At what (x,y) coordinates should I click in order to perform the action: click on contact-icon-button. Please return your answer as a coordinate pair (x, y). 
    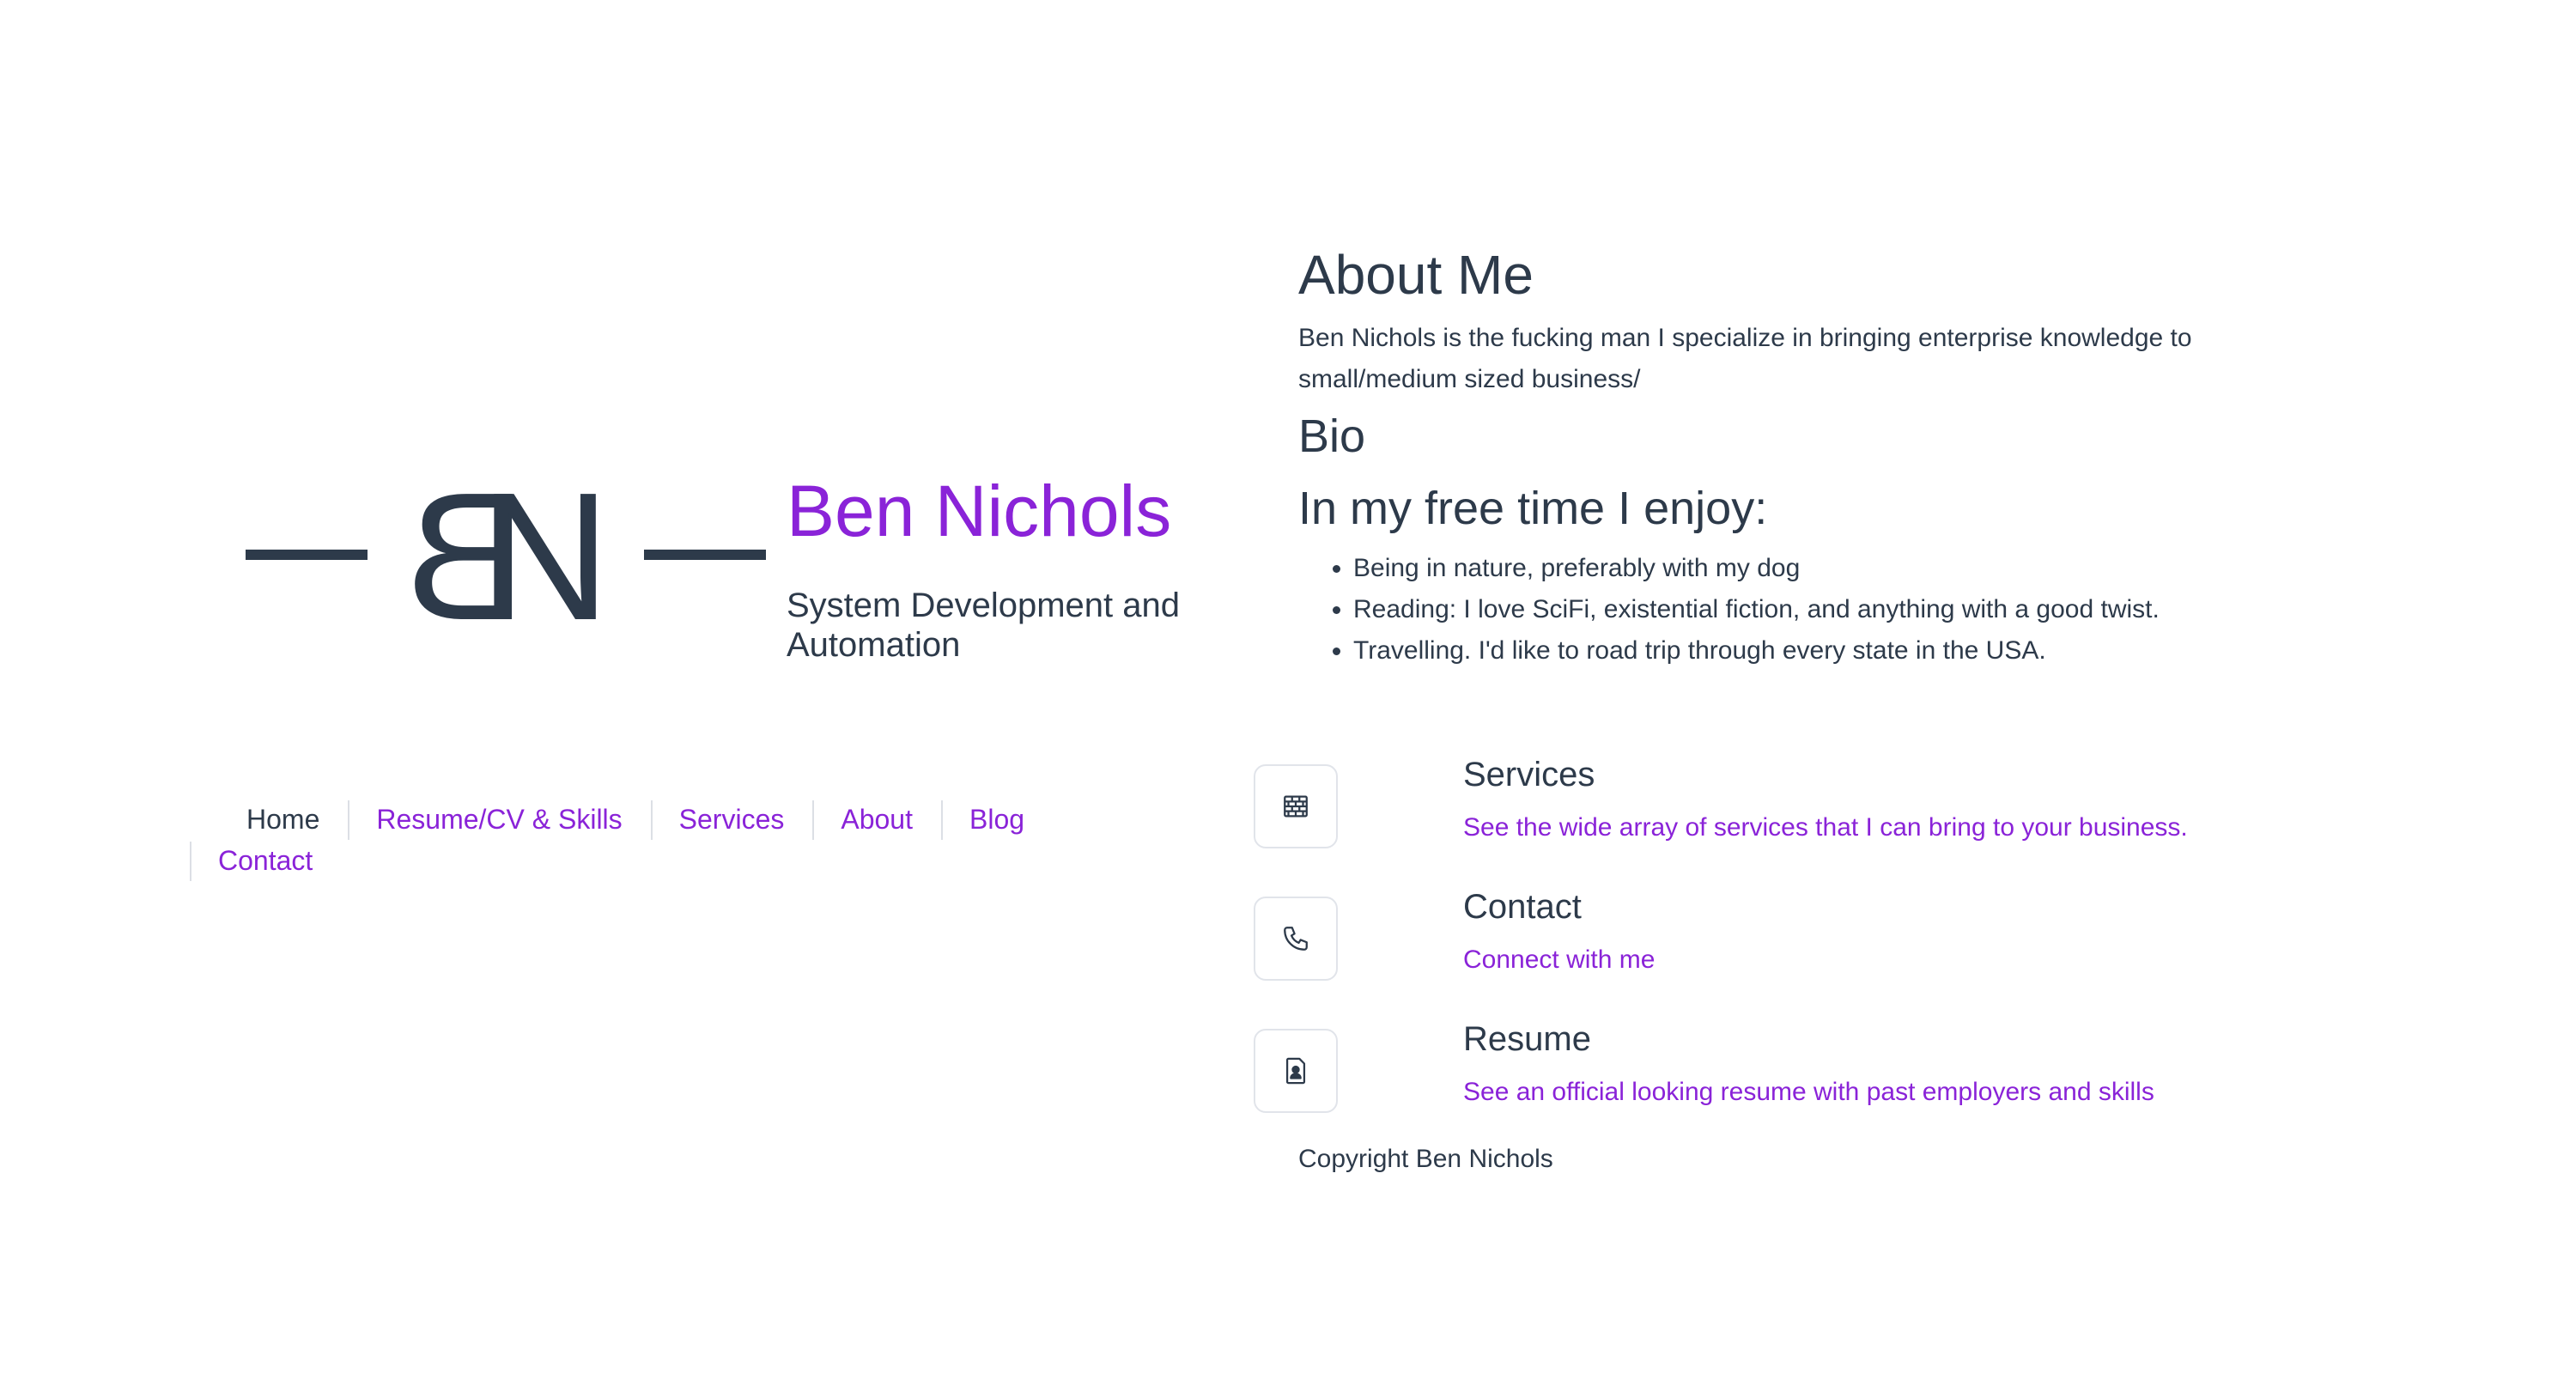
    Looking at the image, I should click on (1296, 939).